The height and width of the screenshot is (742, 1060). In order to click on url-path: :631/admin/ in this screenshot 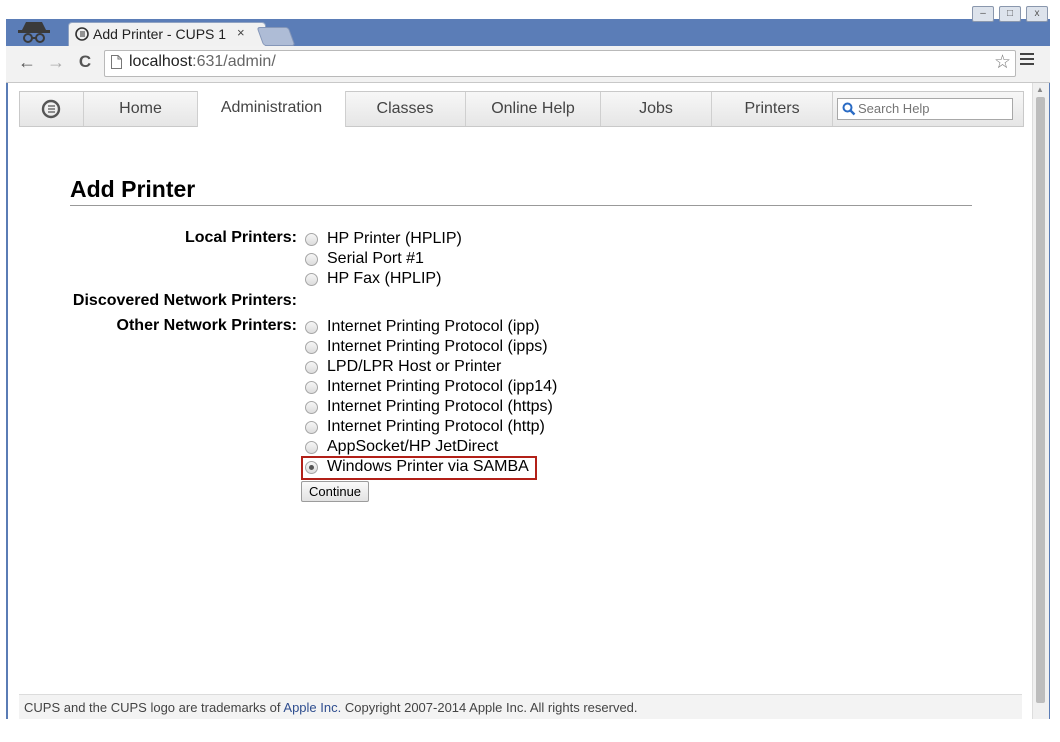, I will do `click(234, 61)`.